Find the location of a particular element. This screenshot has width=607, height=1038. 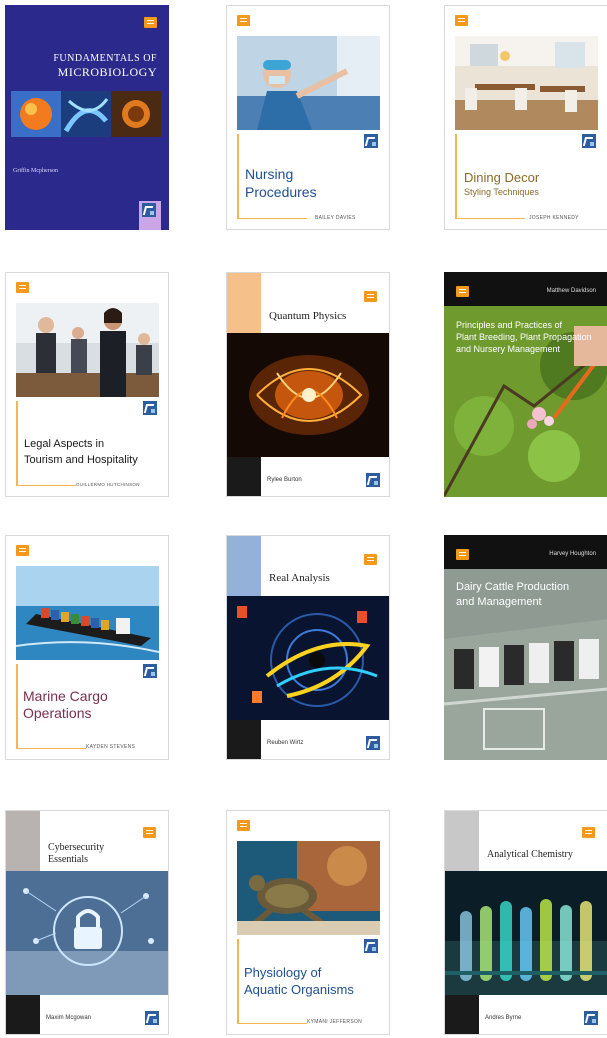

sea-turtle-photo is located at coordinates (308, 888).